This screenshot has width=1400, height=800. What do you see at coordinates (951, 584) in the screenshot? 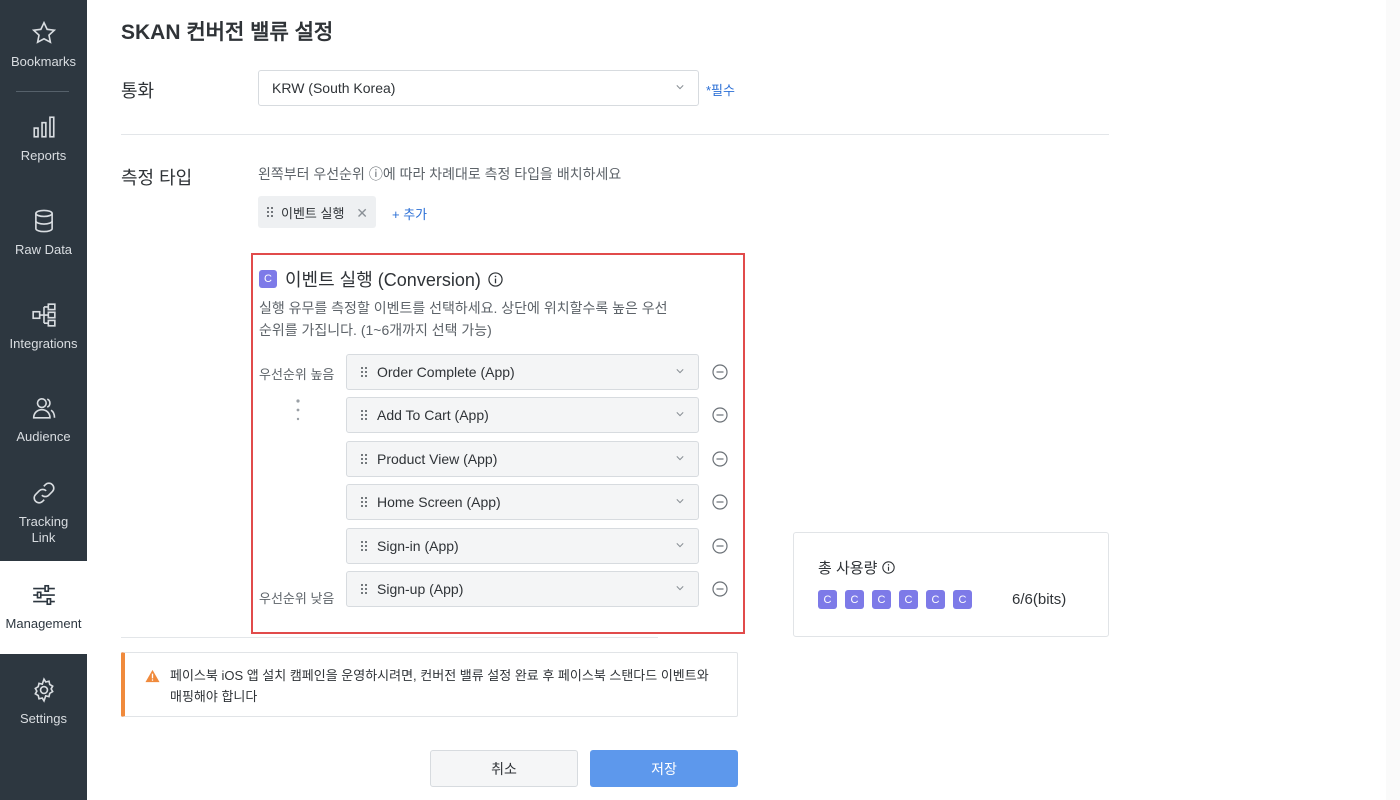
I see `usage-card: 총 사용량 C C C C C C 6/6(bits)` at bounding box center [951, 584].